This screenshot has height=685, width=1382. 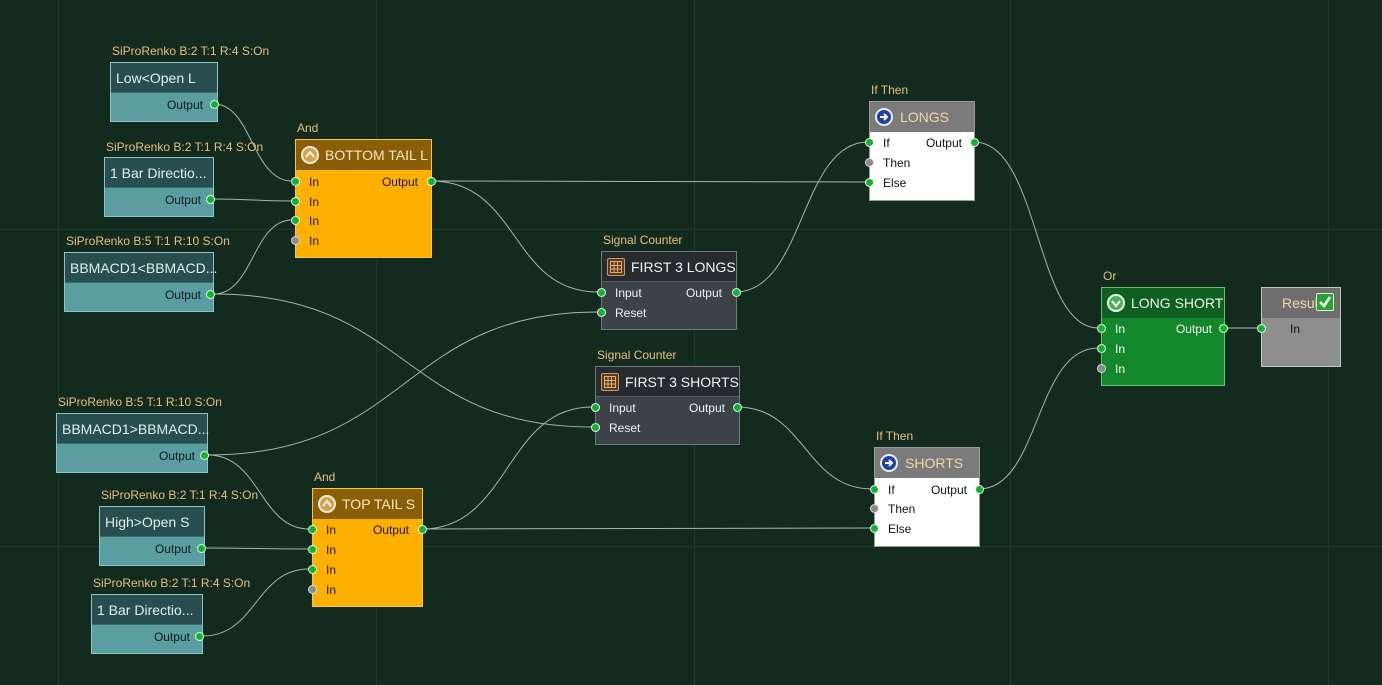 I want to click on chevron-down-icon, so click(x=1116, y=303).